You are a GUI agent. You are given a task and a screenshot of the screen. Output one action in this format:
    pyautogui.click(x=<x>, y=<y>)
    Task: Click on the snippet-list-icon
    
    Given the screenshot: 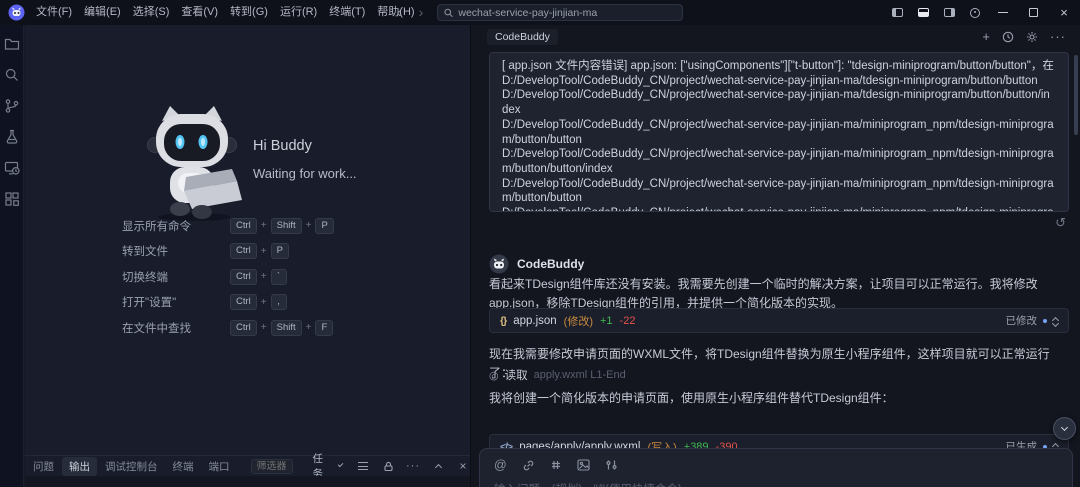 What is the action you would take?
    pyautogui.click(x=556, y=465)
    